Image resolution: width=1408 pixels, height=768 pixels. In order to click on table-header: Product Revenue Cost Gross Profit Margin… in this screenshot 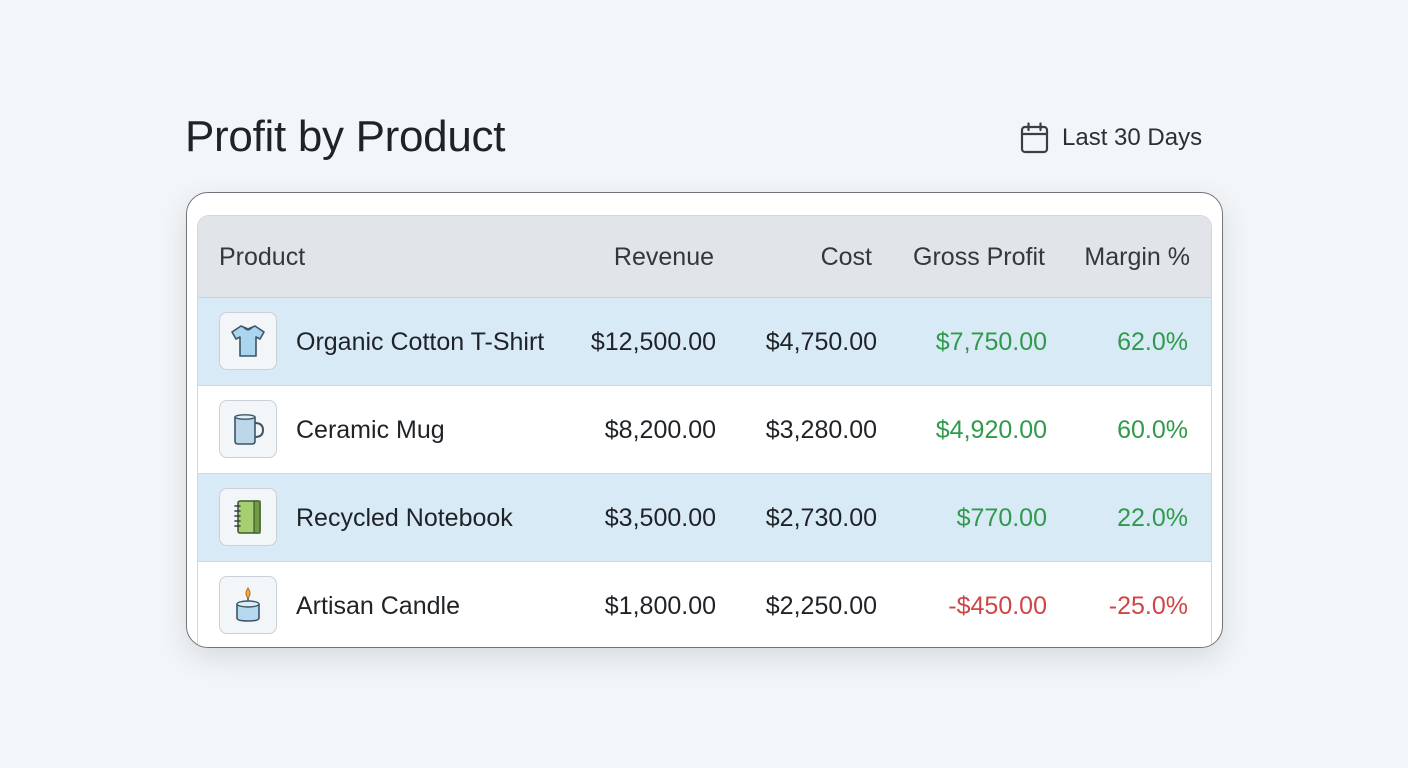, I will do `click(704, 257)`.